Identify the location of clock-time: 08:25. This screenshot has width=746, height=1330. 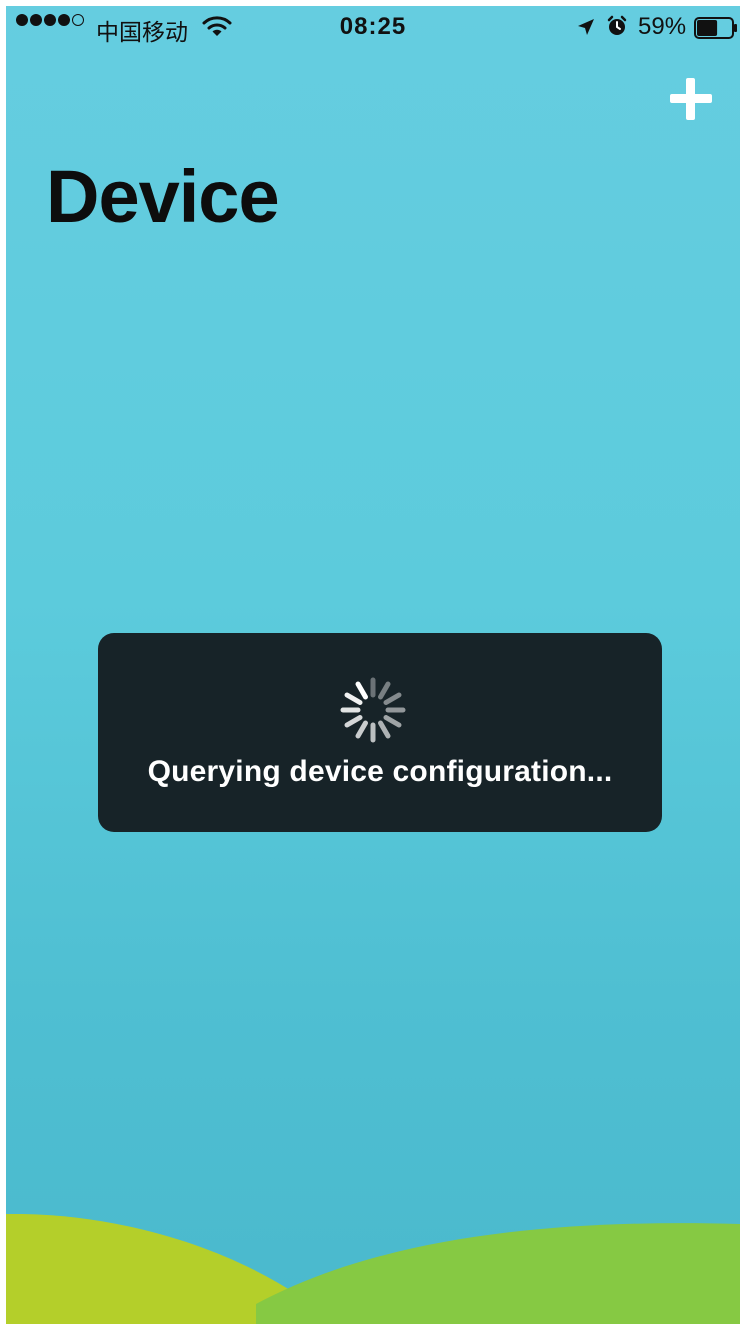
(373, 26).